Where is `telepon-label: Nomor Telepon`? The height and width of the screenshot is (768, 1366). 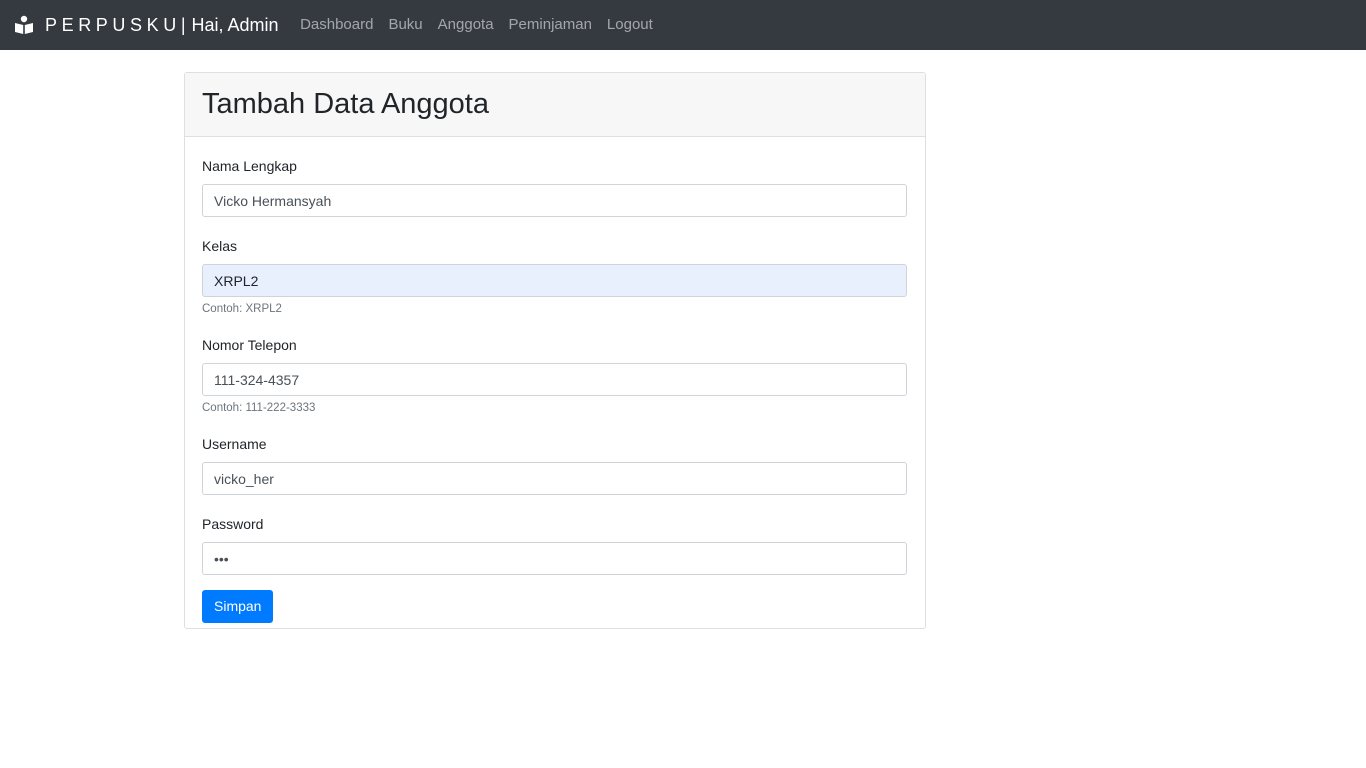
telepon-label: Nomor Telepon is located at coordinates (249, 345).